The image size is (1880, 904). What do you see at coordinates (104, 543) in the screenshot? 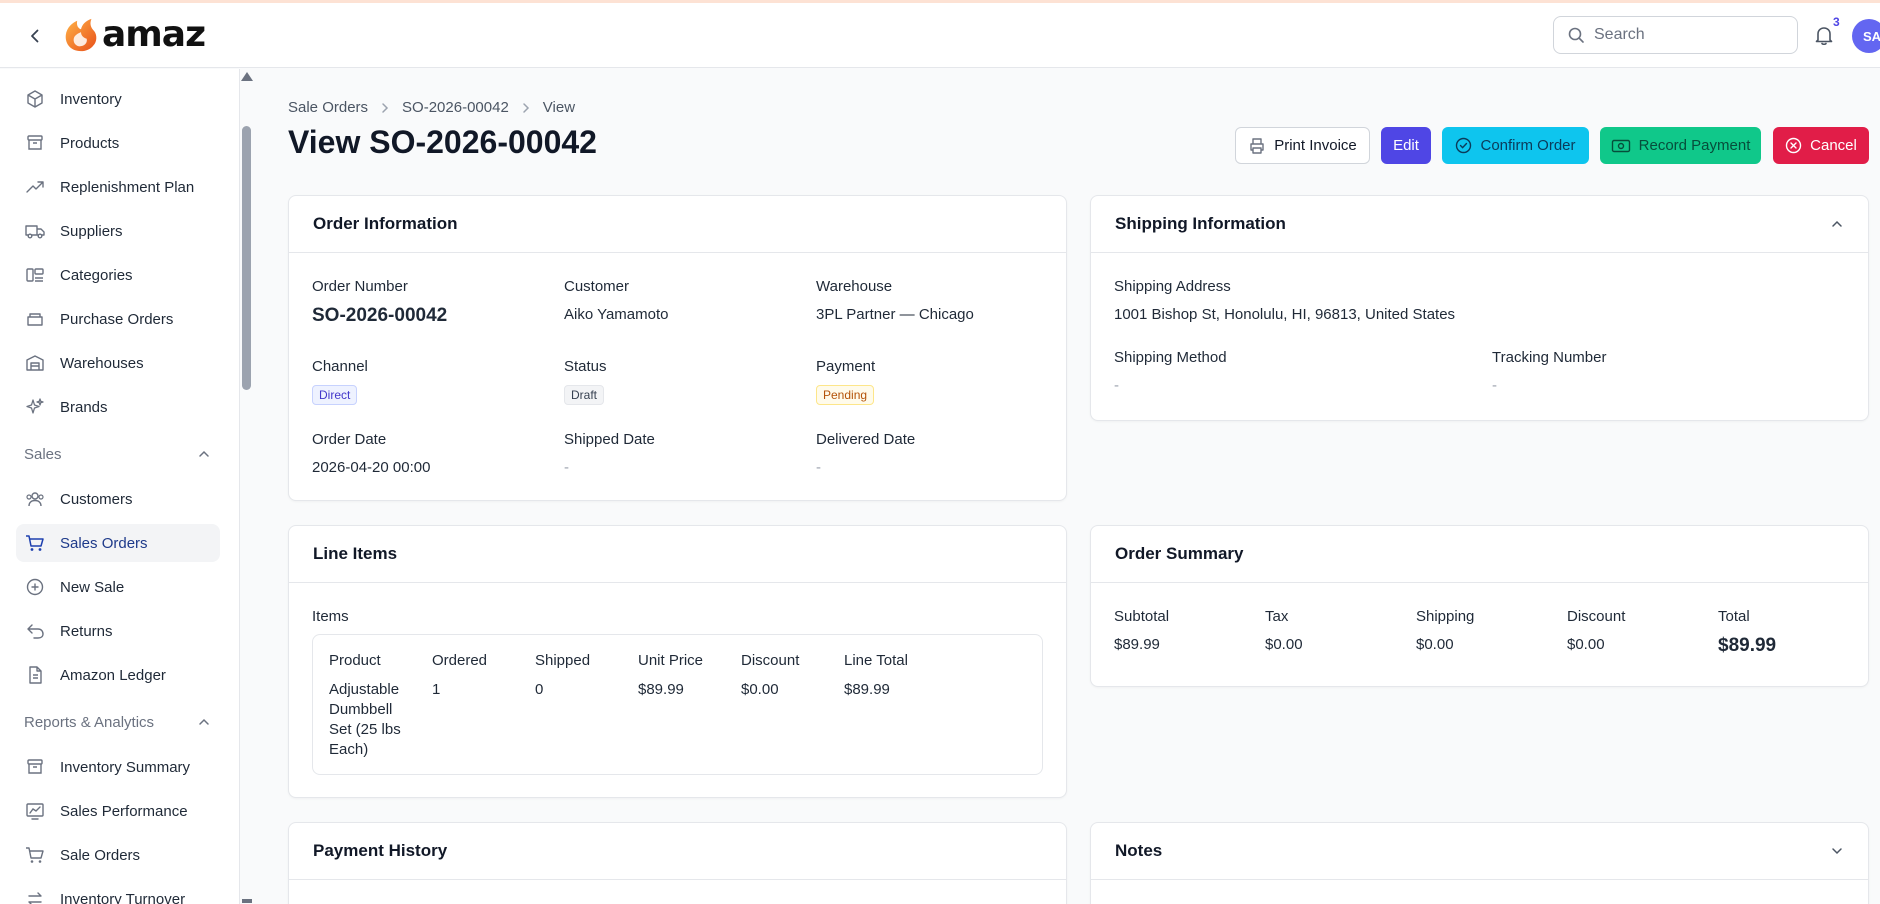
I see `sidebar-item-label: Sales Orders` at bounding box center [104, 543].